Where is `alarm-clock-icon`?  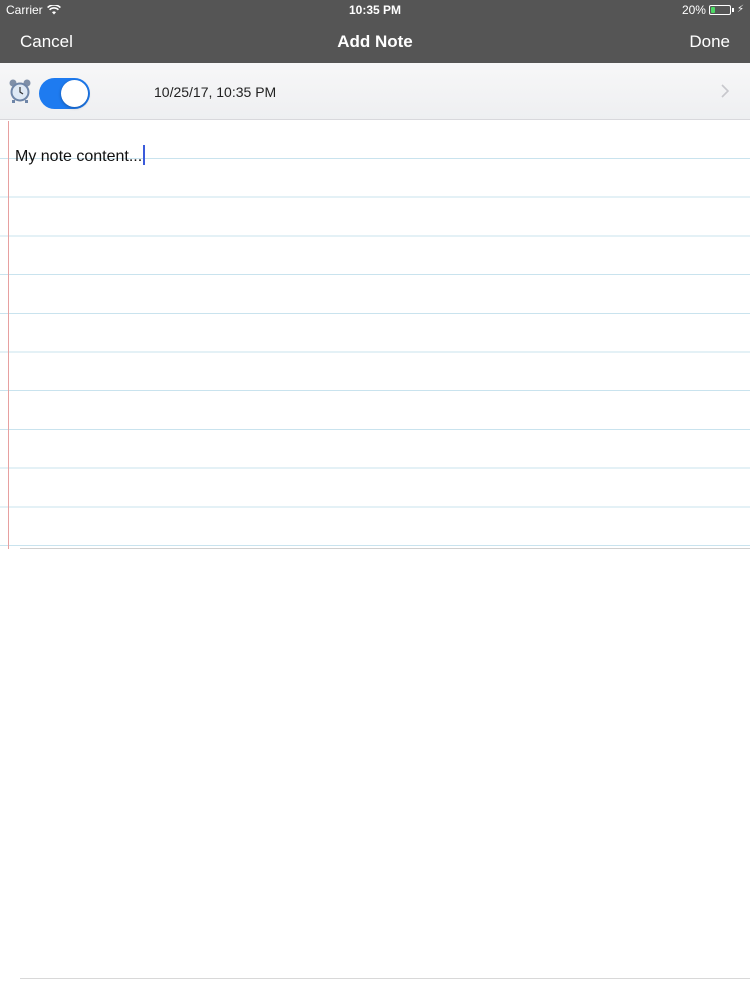 alarm-clock-icon is located at coordinates (20, 91).